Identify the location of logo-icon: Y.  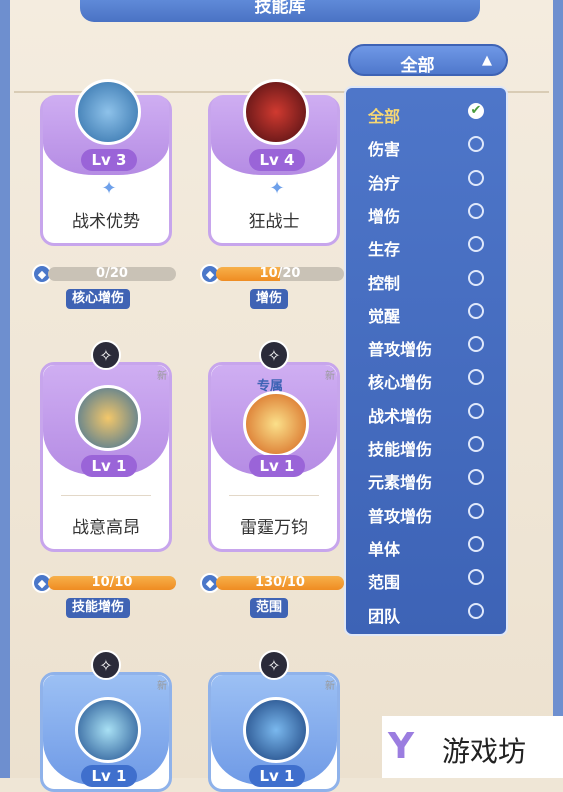
(401, 746).